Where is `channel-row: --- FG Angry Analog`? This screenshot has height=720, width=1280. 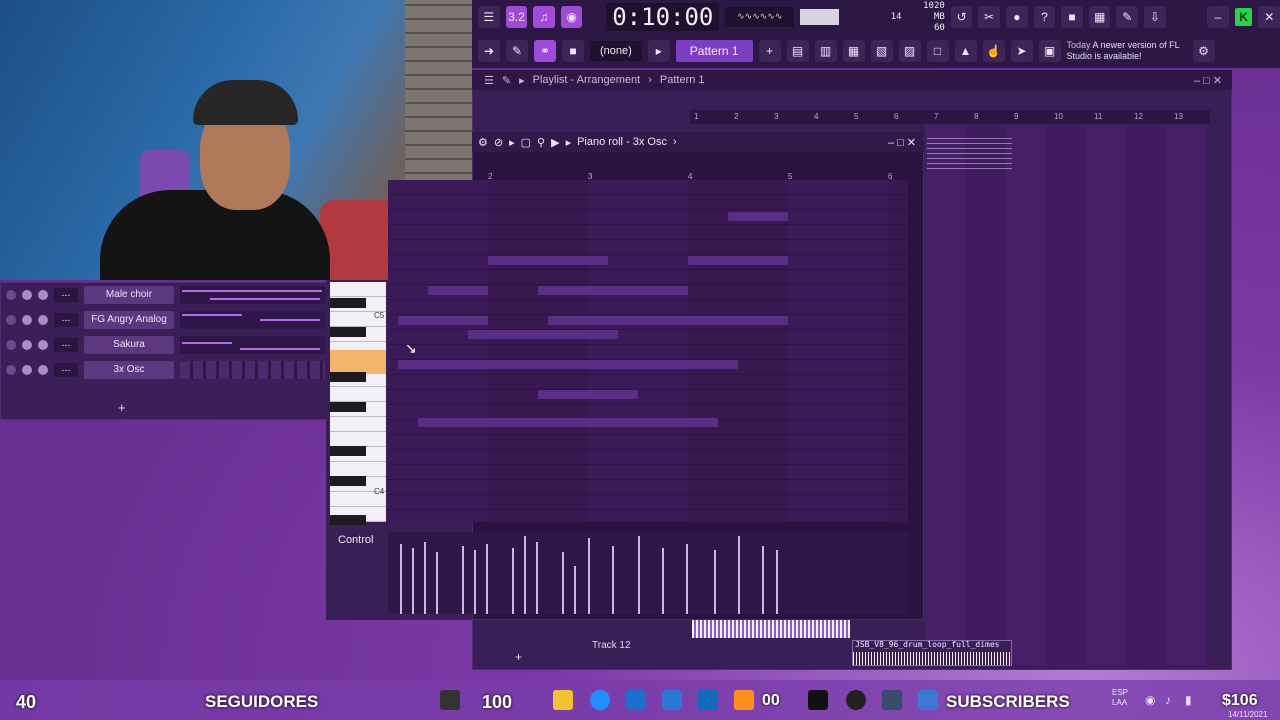 channel-row: --- FG Angry Analog is located at coordinates (166, 320).